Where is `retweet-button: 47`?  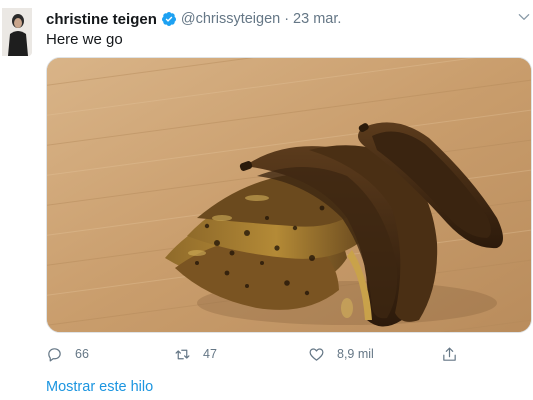 retweet-button: 47 is located at coordinates (195, 354).